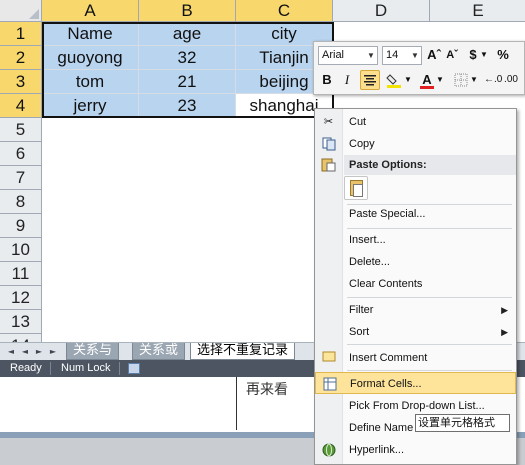  I want to click on last-sheet-icon: ►, so click(53, 351).